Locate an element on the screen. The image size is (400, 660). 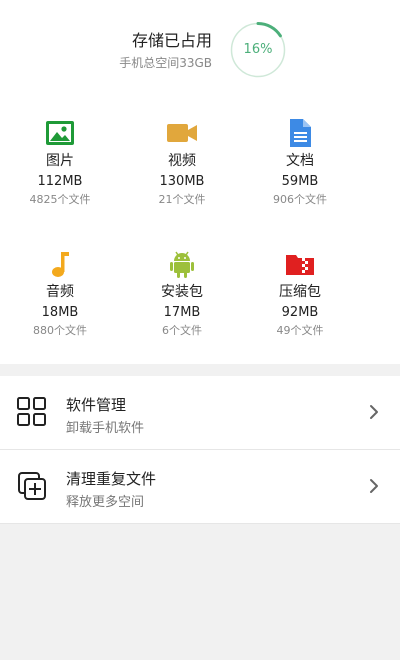
category-apks: 安装包 17MB 6个文件 is located at coordinates (182, 293).